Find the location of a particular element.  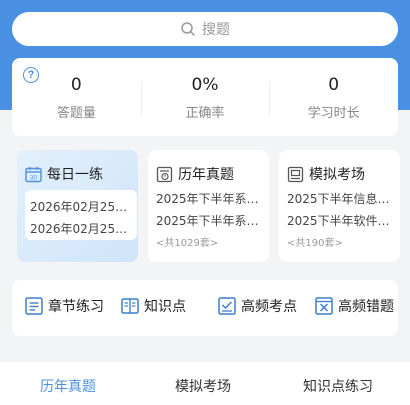

stat-value: 0% is located at coordinates (205, 84).